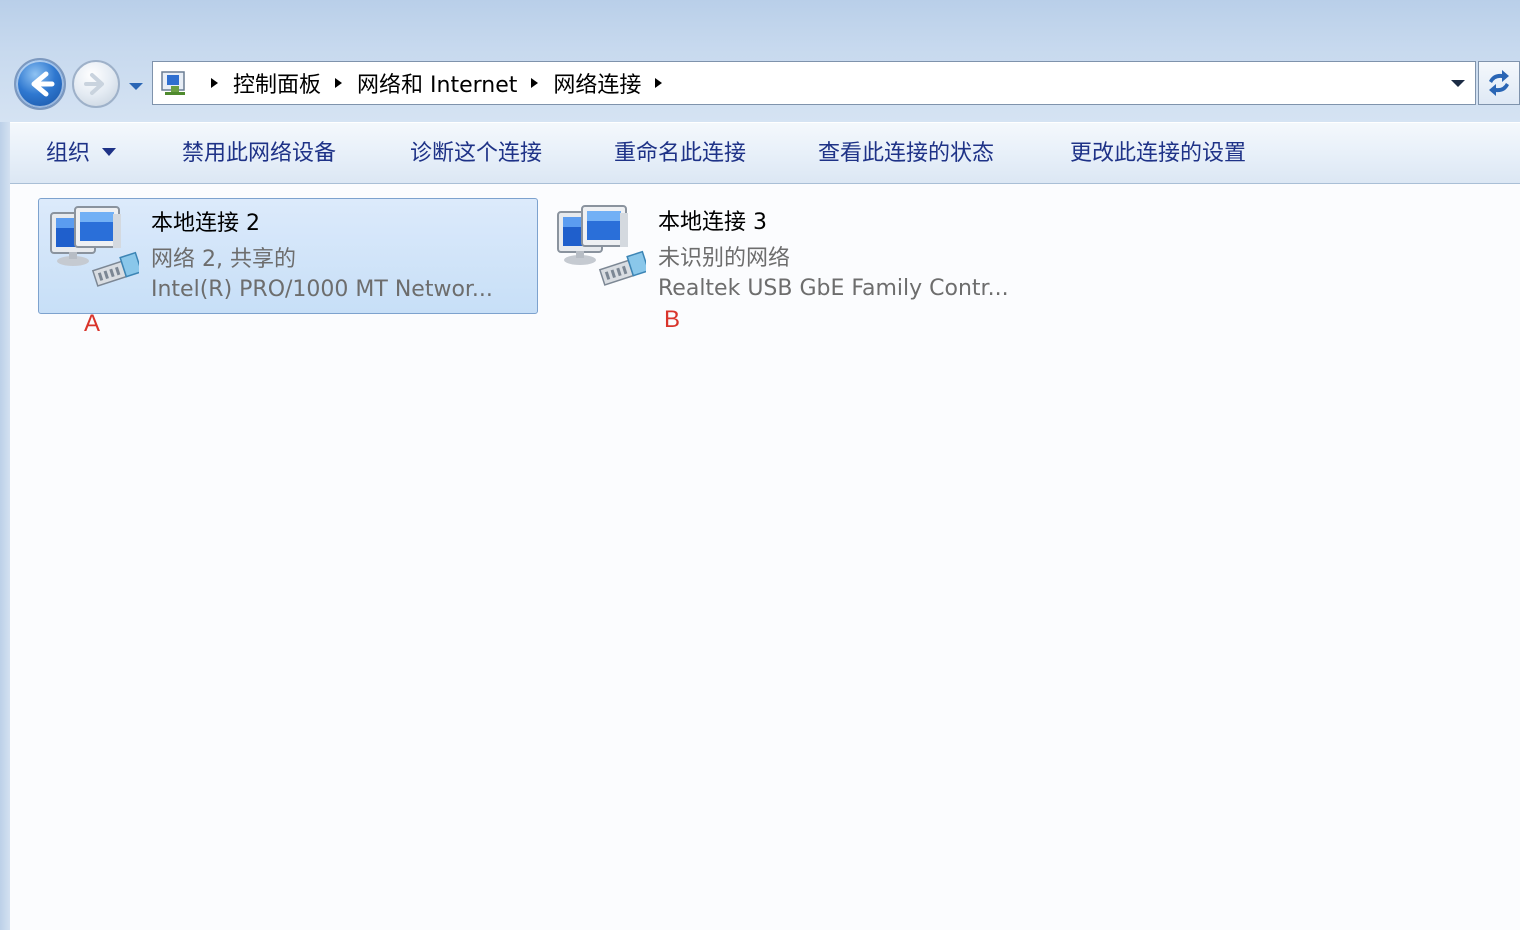 The image size is (1520, 930). What do you see at coordinates (205, 223) in the screenshot?
I see `connection-name: 本地连接 2` at bounding box center [205, 223].